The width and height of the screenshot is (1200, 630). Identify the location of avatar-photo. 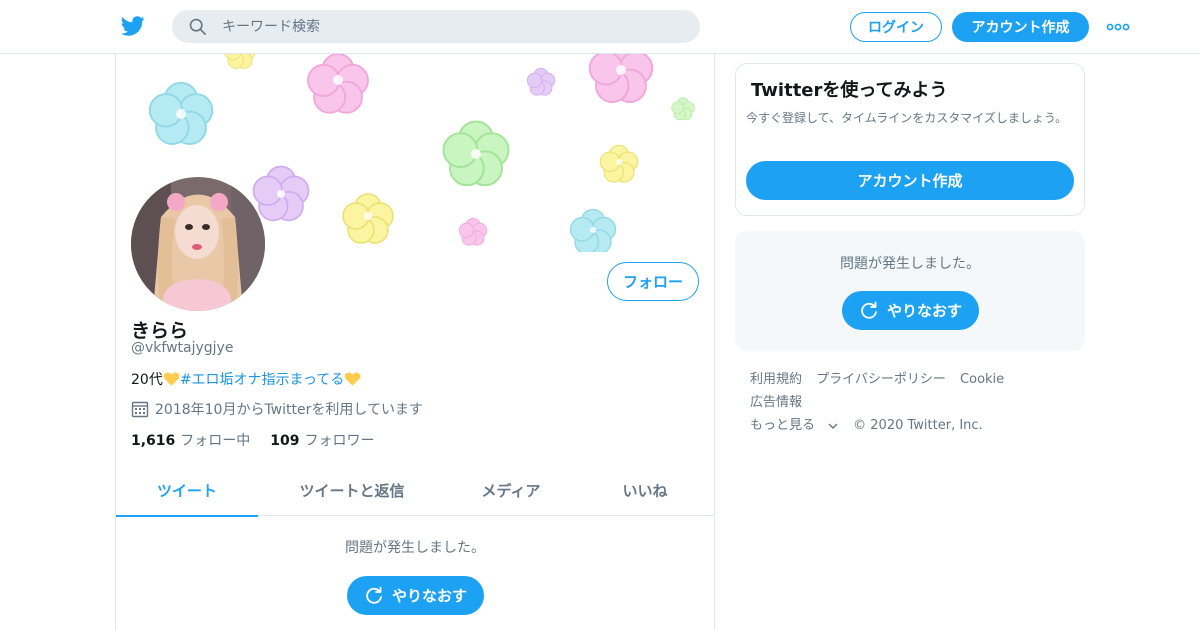
(198, 244).